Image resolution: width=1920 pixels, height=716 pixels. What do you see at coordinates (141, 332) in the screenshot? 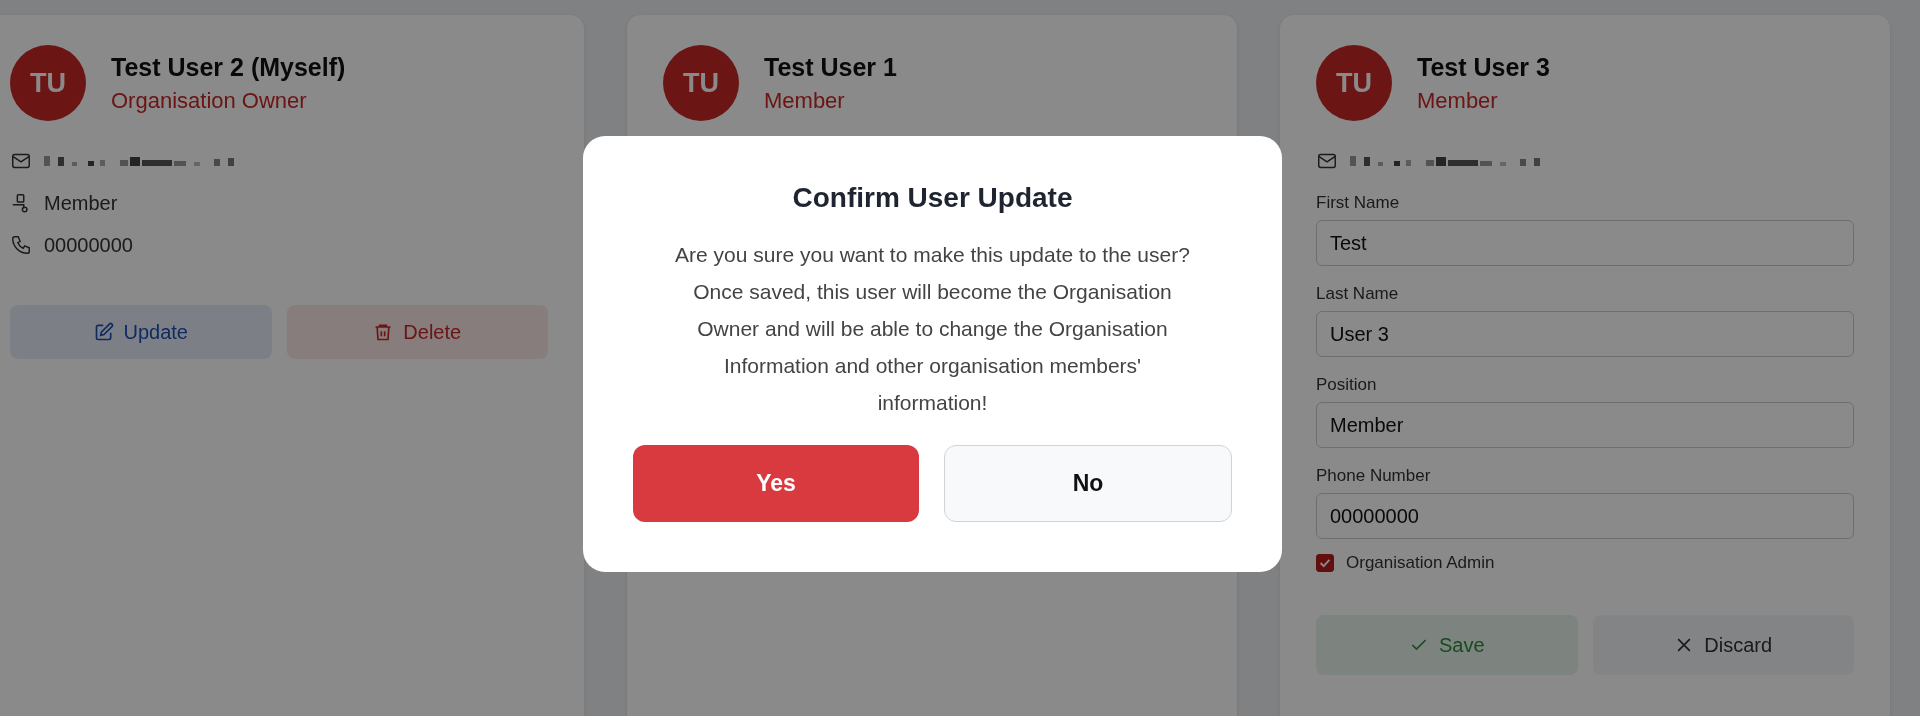
I see `action-button: Update` at bounding box center [141, 332].